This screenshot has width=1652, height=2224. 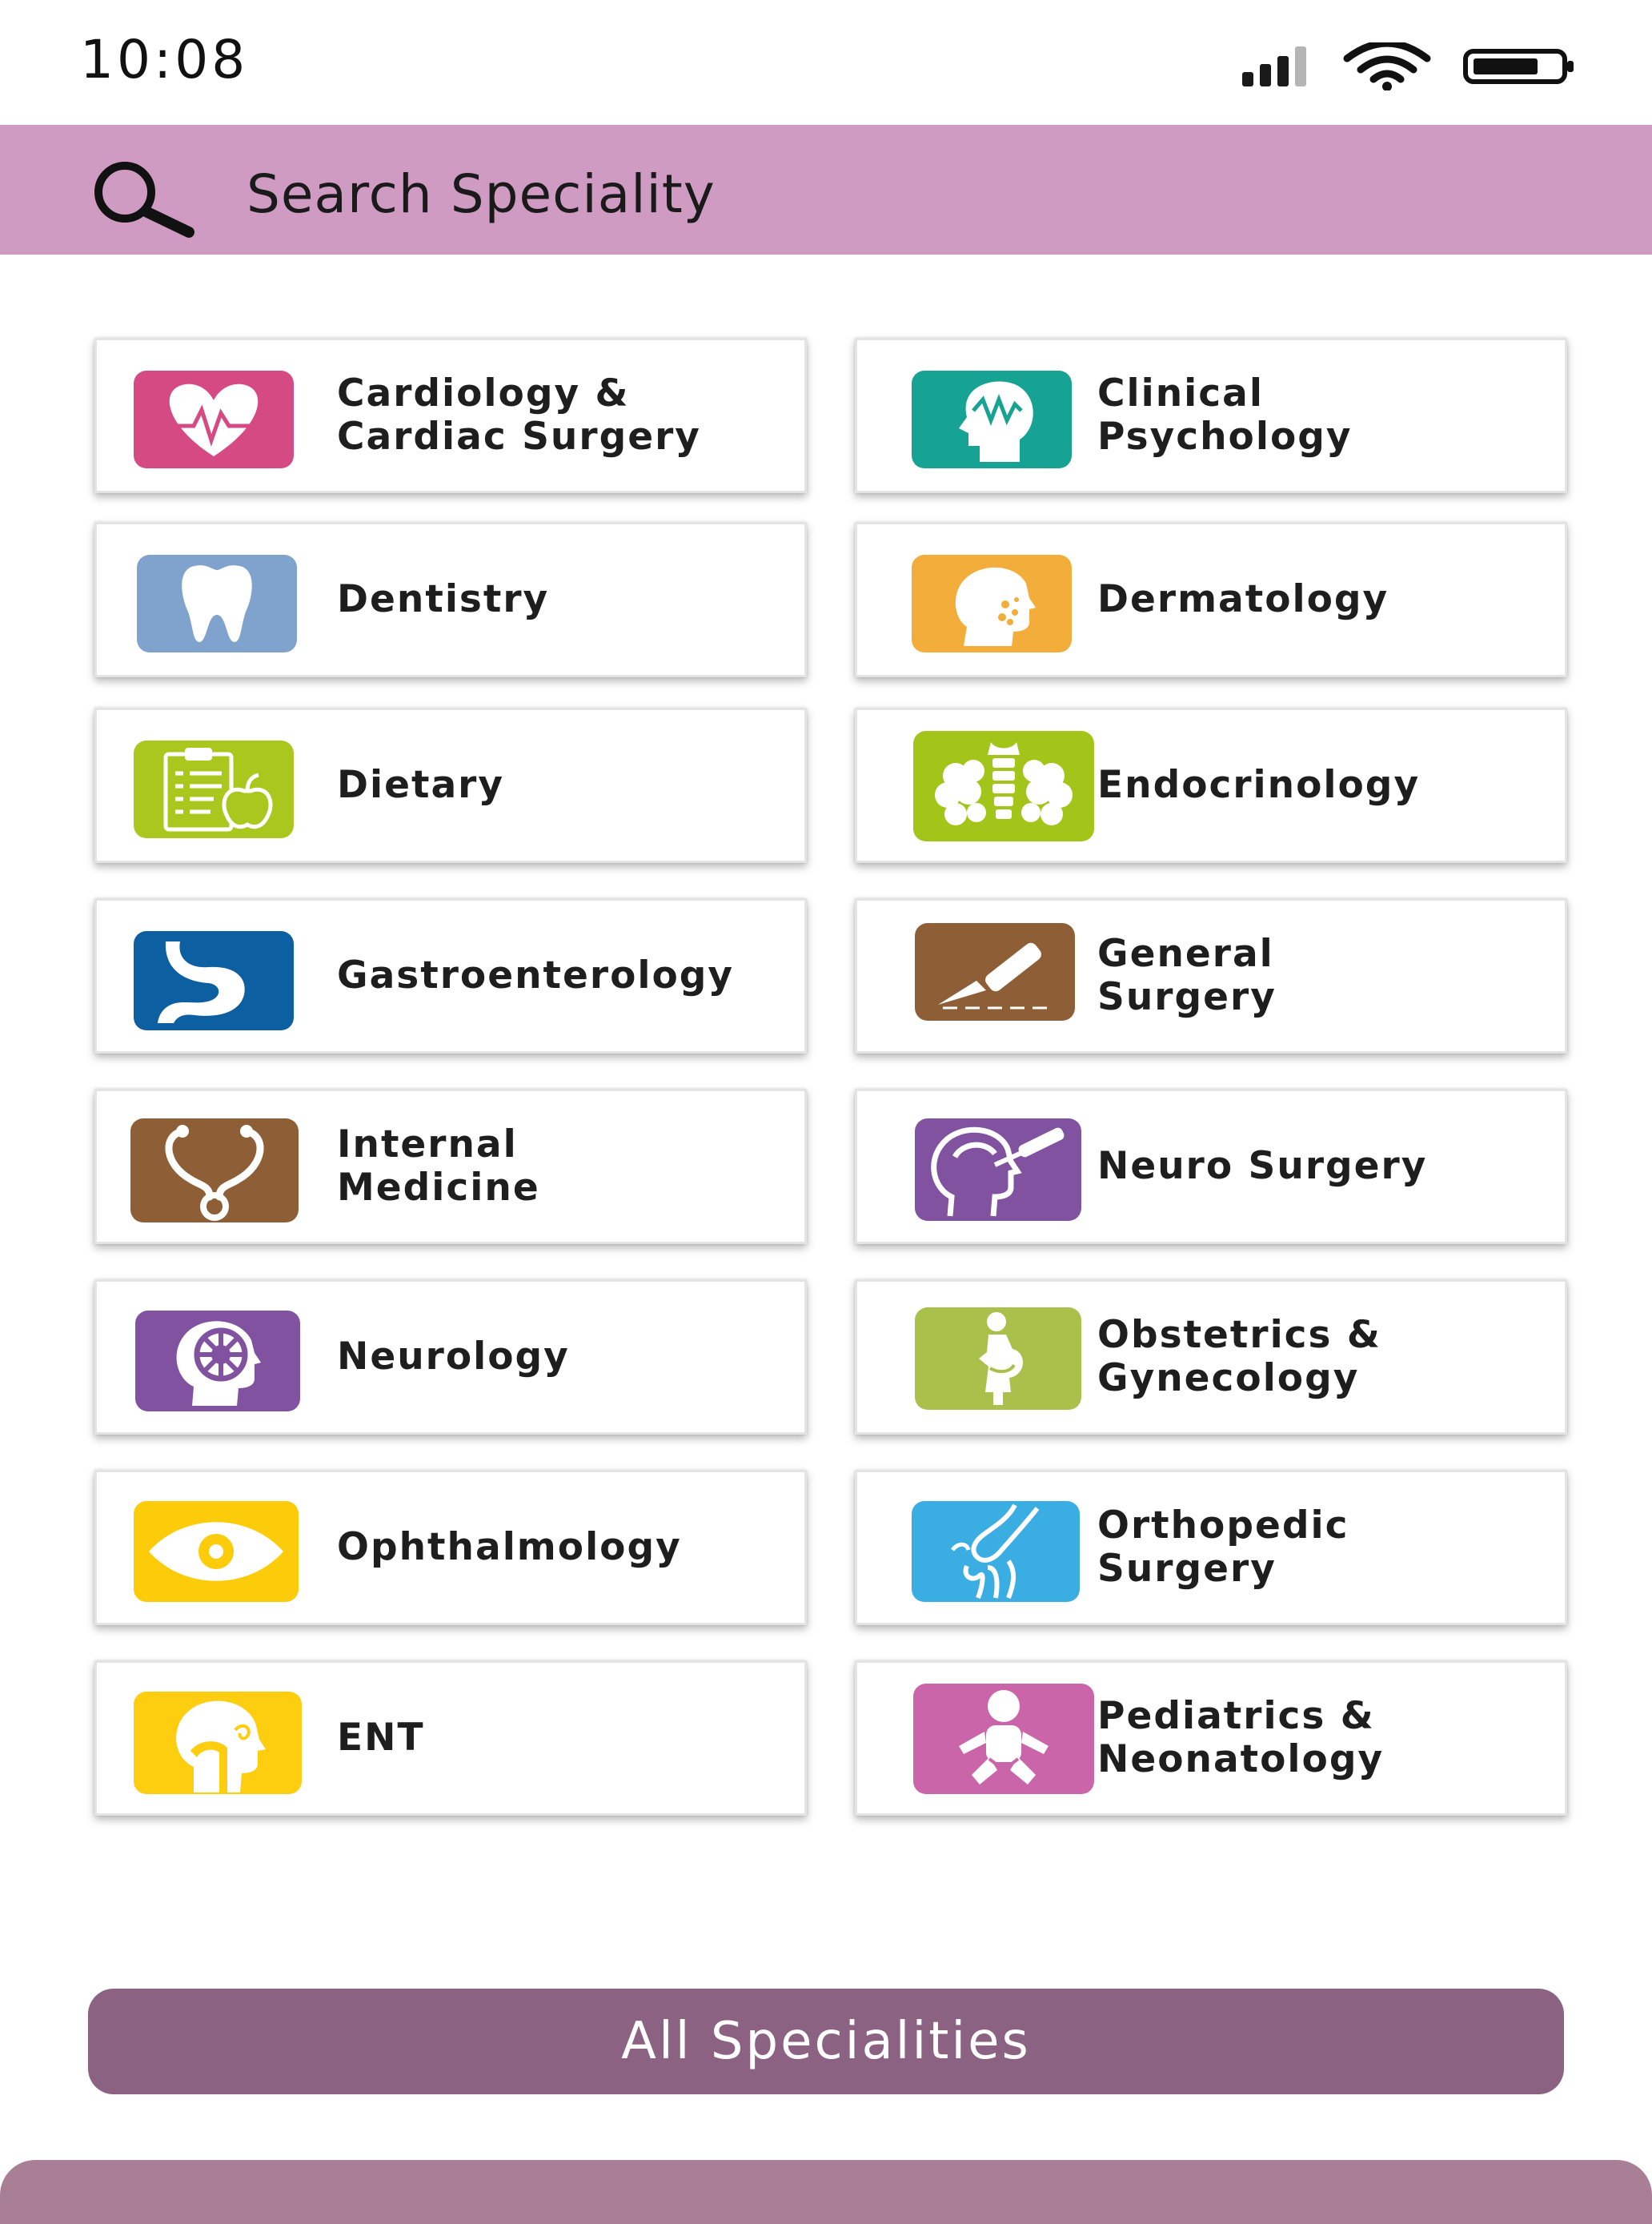 I want to click on tooth-icon, so click(x=217, y=603).